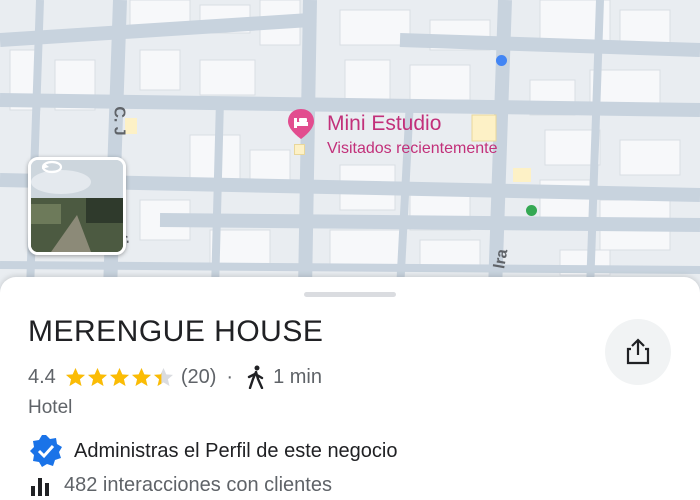 The width and height of the screenshot is (700, 500). What do you see at coordinates (297, 376) in the screenshot?
I see `walk-time: 1 min` at bounding box center [297, 376].